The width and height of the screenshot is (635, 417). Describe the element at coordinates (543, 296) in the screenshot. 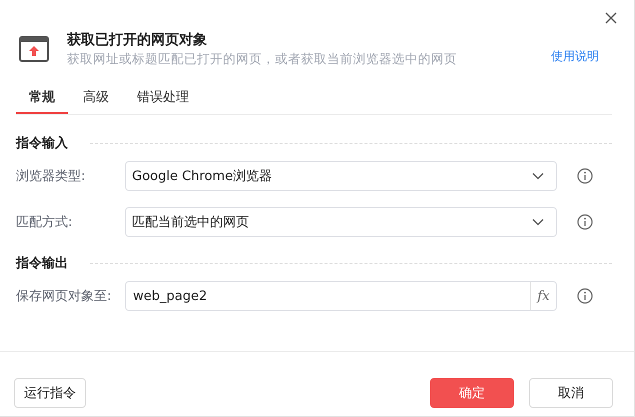

I see `formula-button: fx` at that location.